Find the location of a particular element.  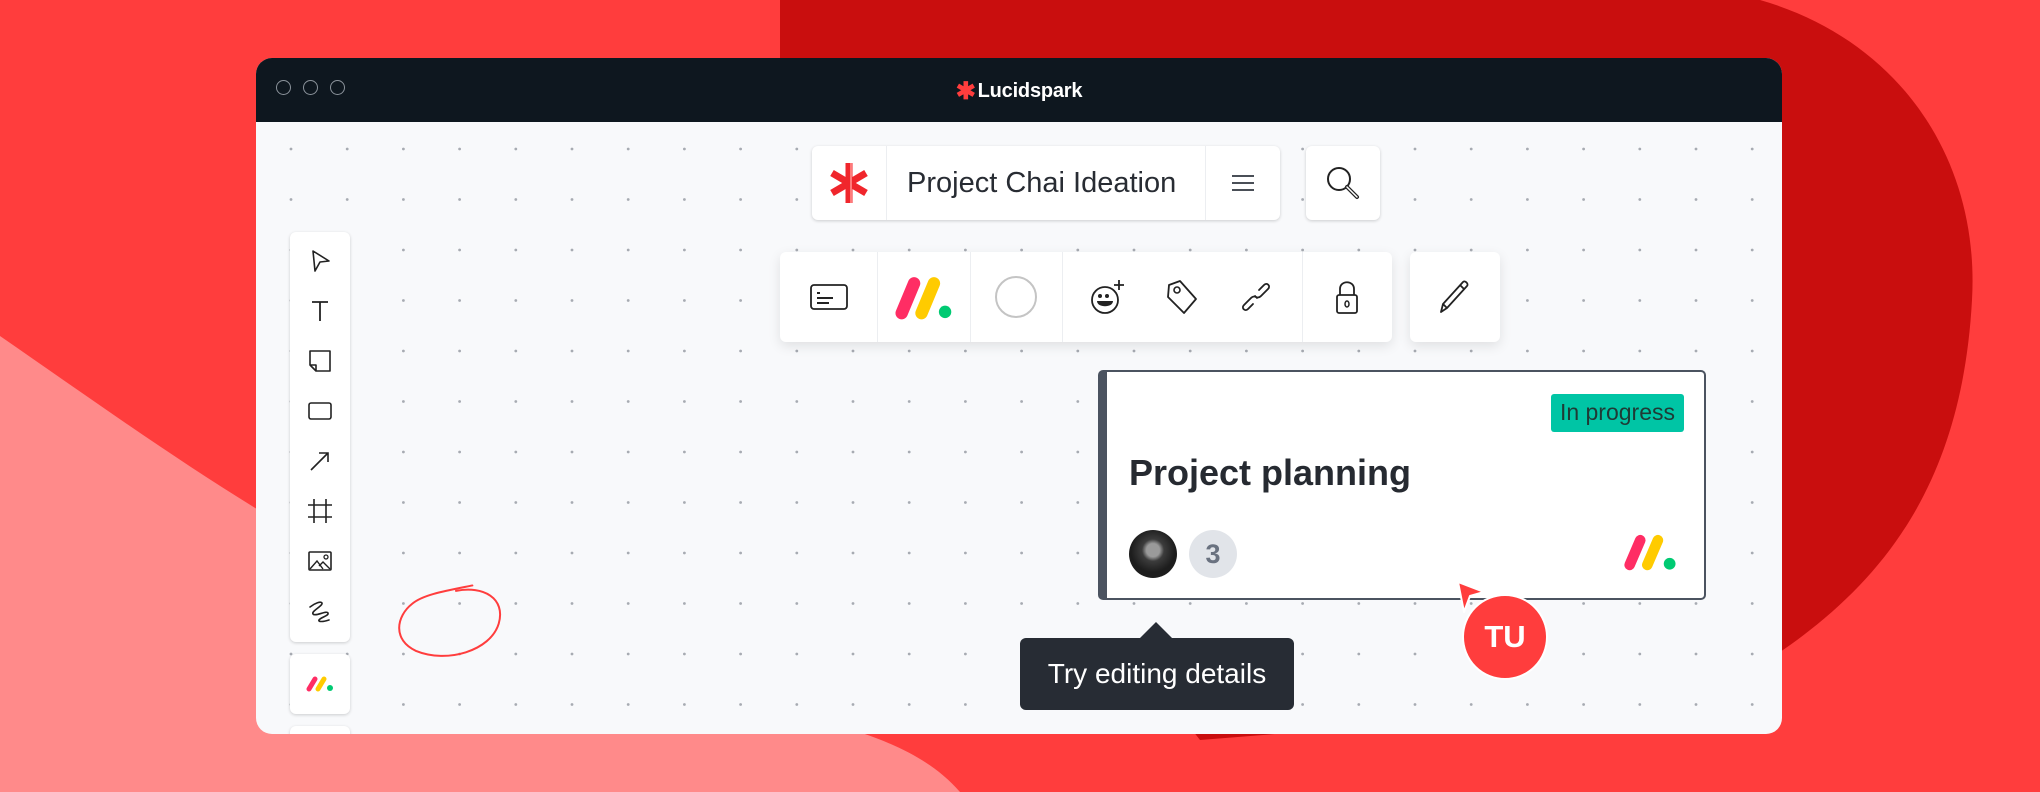

hamburger-menu-icon is located at coordinates (1243, 183).